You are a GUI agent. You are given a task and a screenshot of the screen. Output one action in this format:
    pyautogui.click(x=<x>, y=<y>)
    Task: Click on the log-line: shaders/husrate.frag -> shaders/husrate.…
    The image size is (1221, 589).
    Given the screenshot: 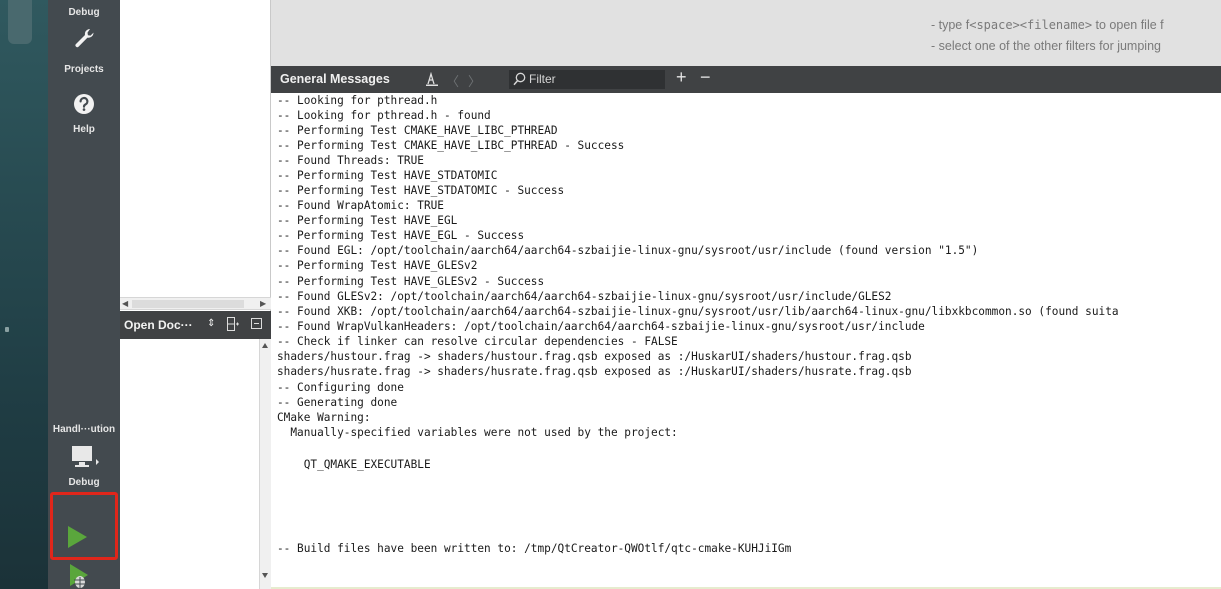 What is the action you would take?
    pyautogui.click(x=594, y=371)
    